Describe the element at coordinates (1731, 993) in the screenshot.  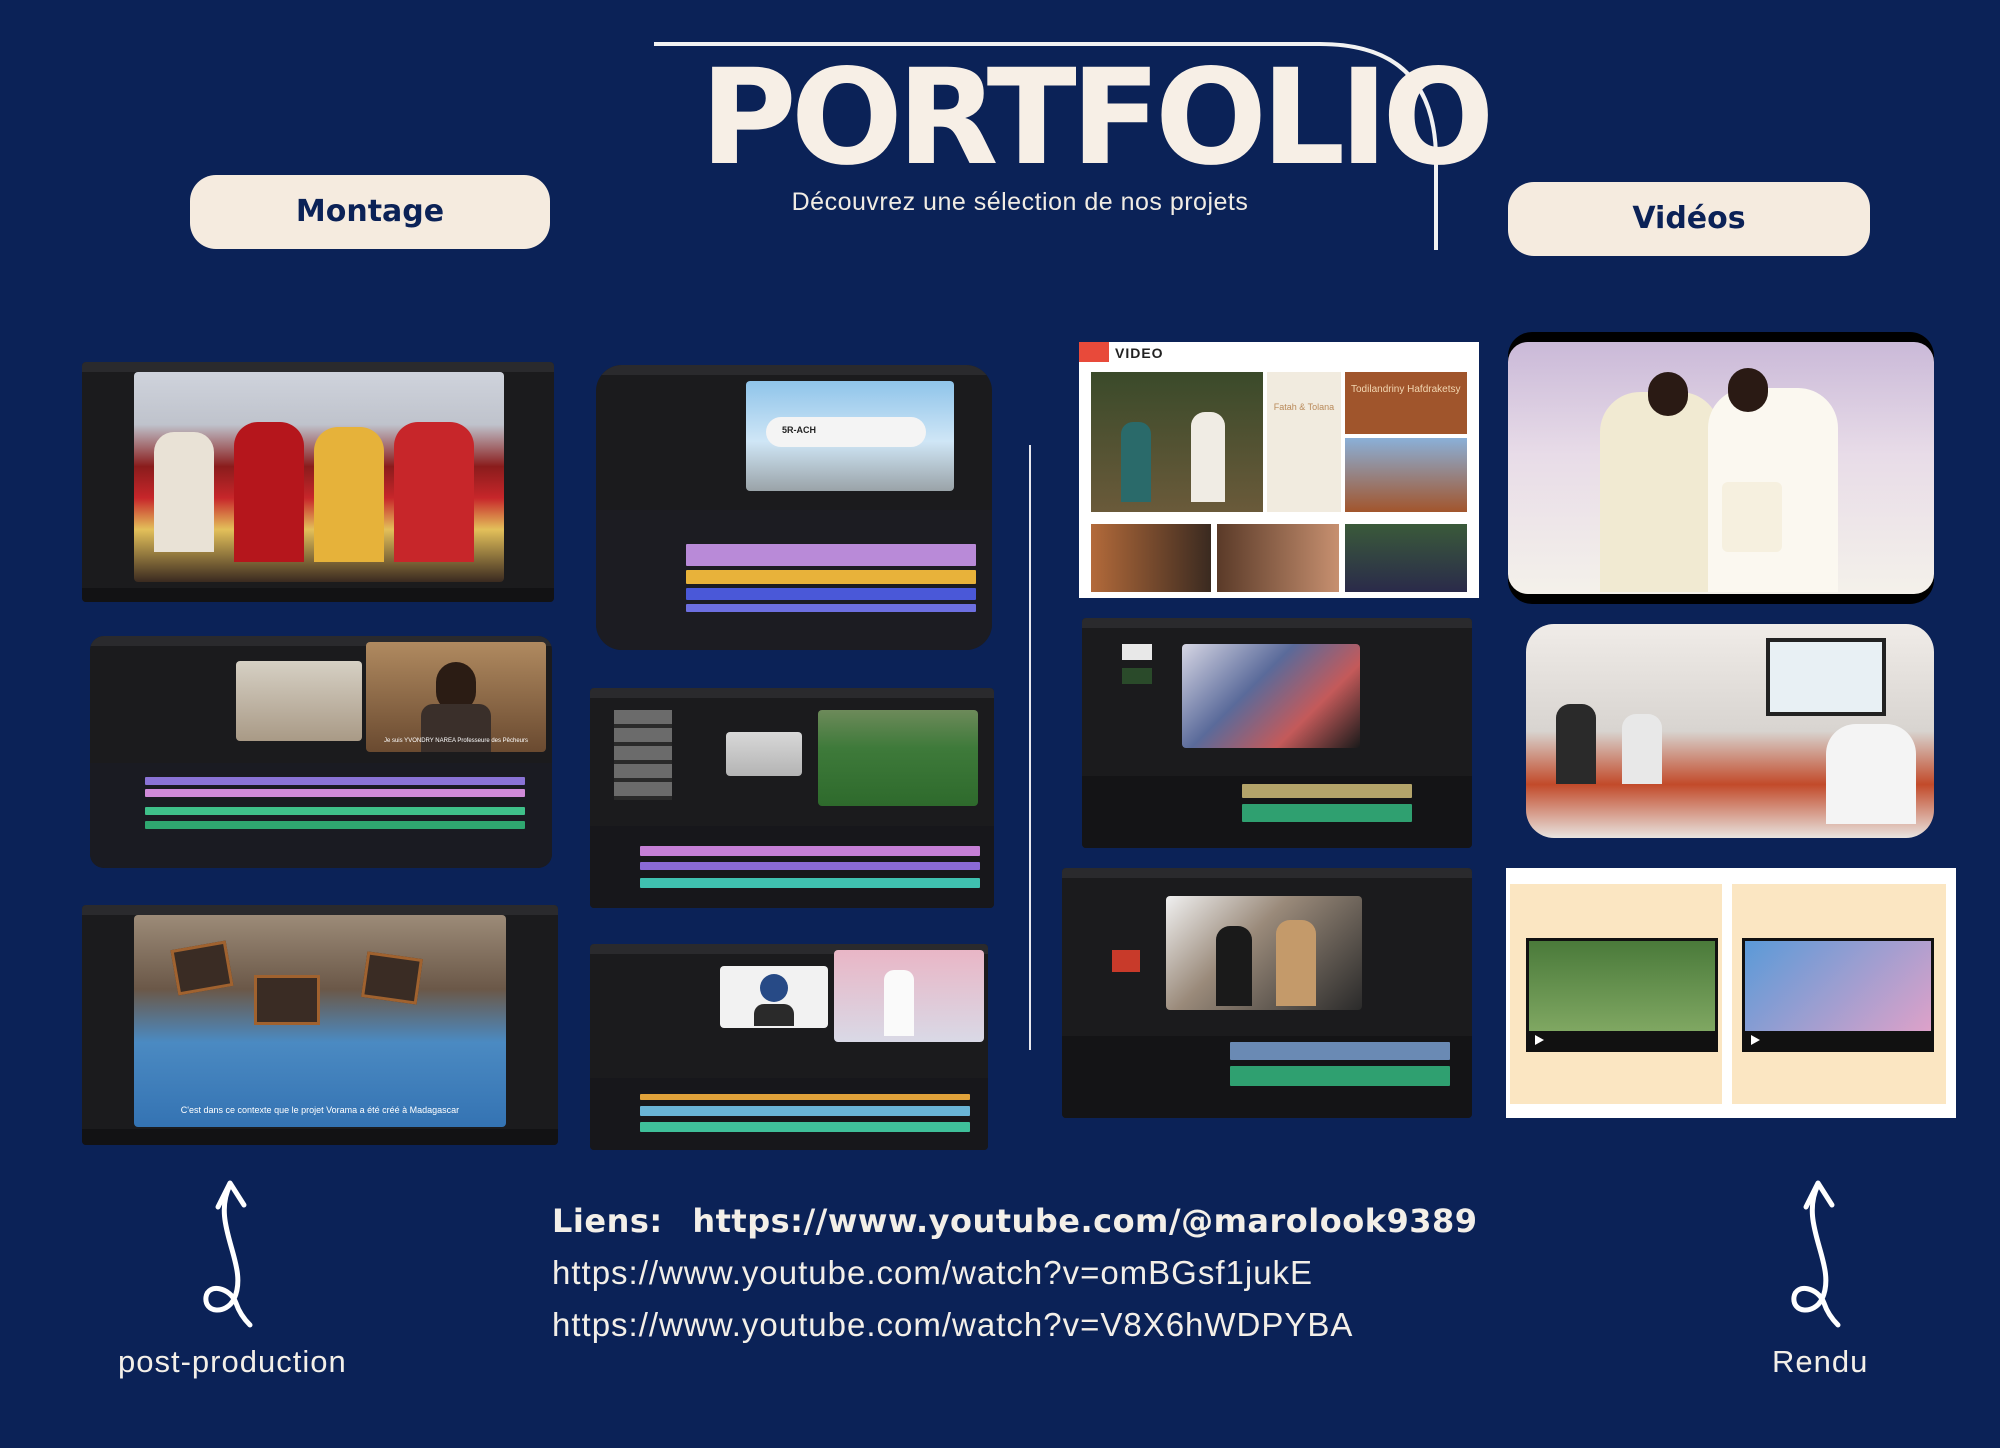
I see `video-player-thumbnails` at that location.